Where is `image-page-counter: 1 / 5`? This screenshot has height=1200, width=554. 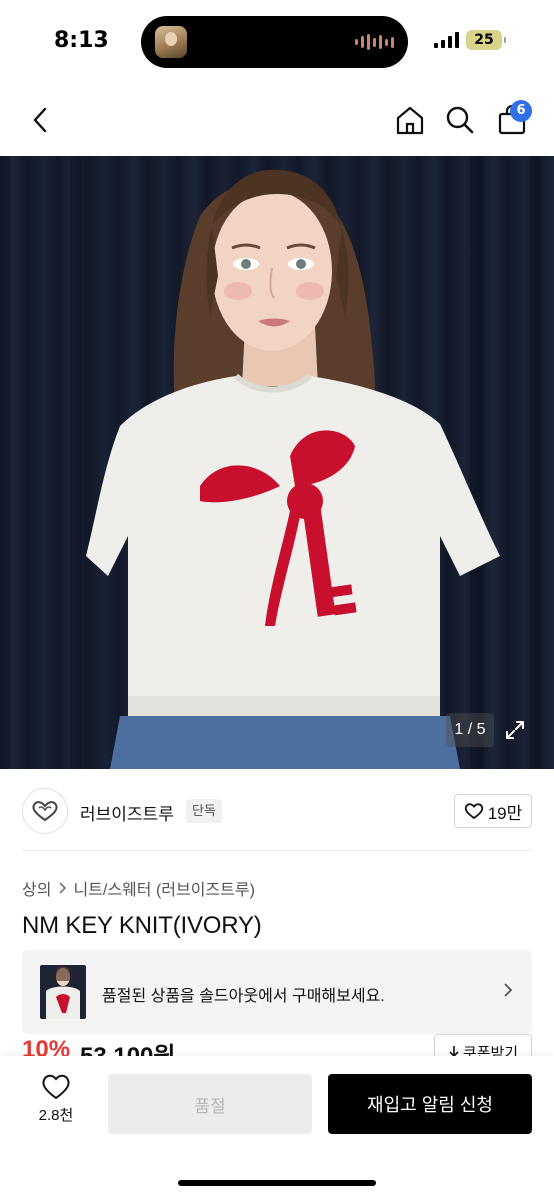
image-page-counter: 1 / 5 is located at coordinates (470, 730).